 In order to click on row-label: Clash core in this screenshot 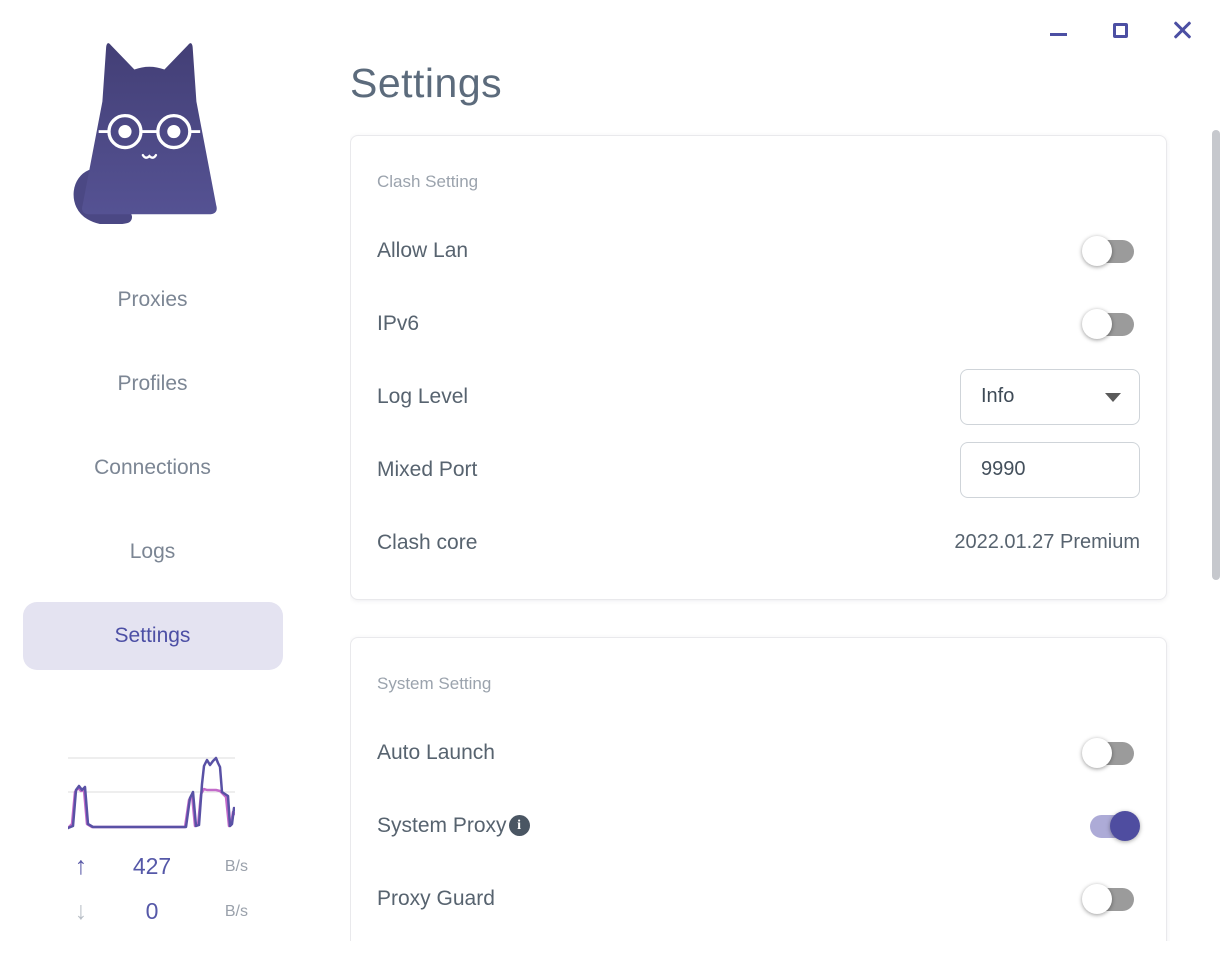, I will do `click(427, 542)`.